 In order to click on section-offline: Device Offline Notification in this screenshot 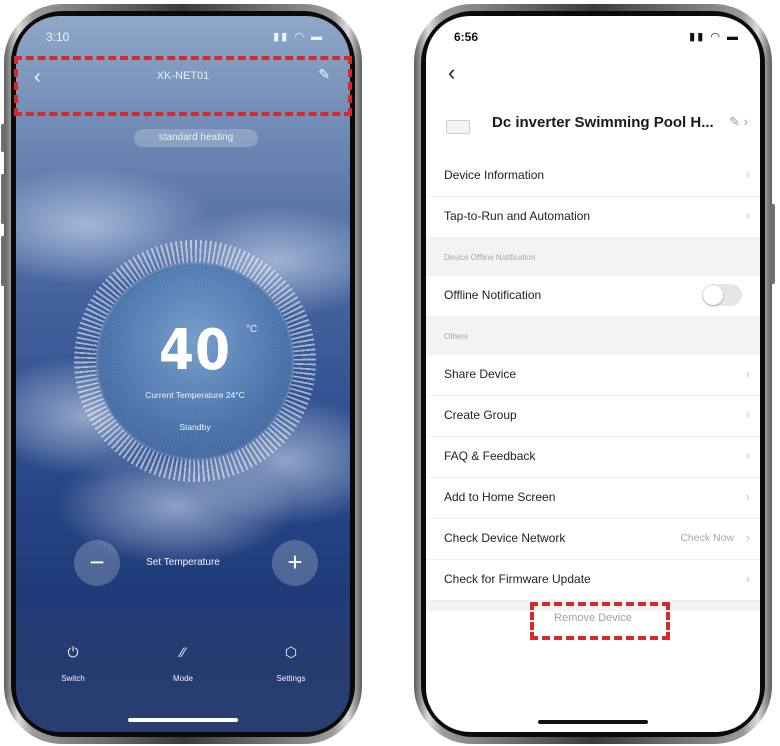, I will do `click(593, 257)`.